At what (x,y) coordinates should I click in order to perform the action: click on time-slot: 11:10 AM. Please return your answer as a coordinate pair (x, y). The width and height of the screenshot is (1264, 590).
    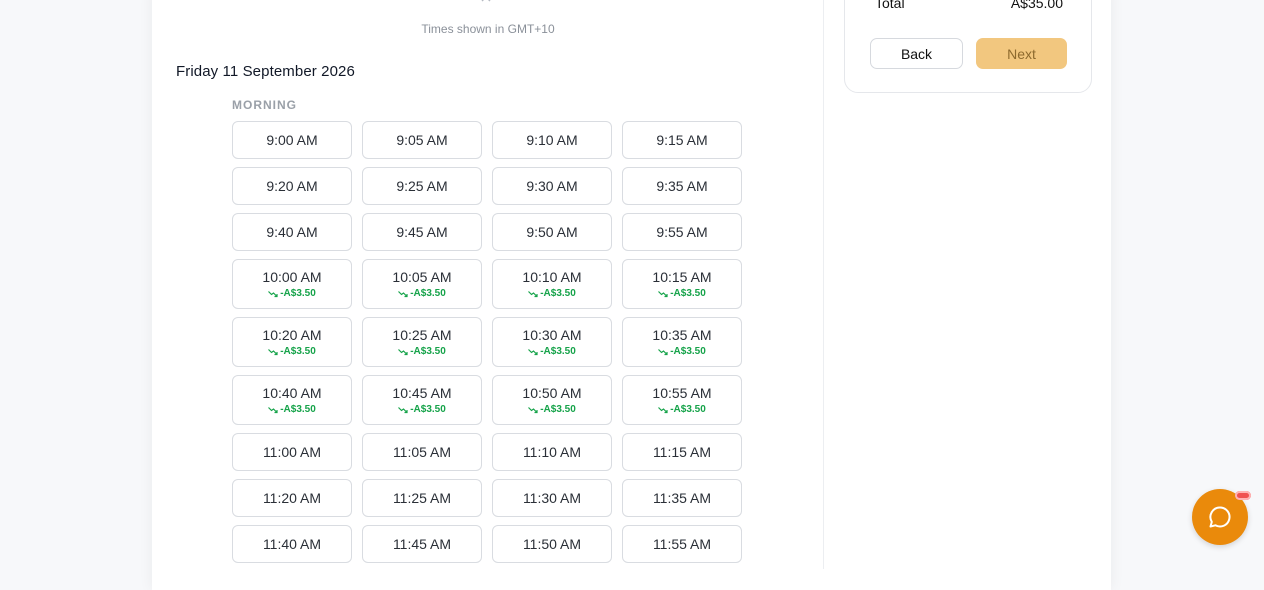
    Looking at the image, I should click on (552, 452).